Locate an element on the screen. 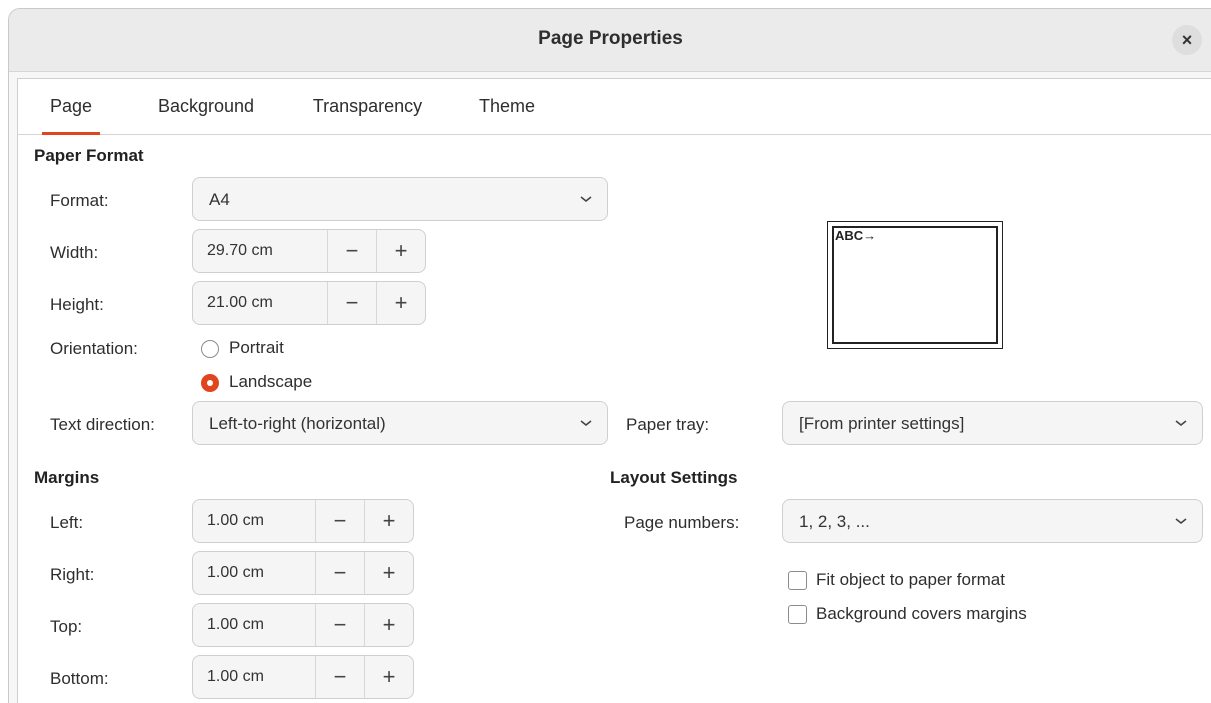 The width and height of the screenshot is (1211, 703). page-numbers-label: Page numbers: is located at coordinates (682, 522).